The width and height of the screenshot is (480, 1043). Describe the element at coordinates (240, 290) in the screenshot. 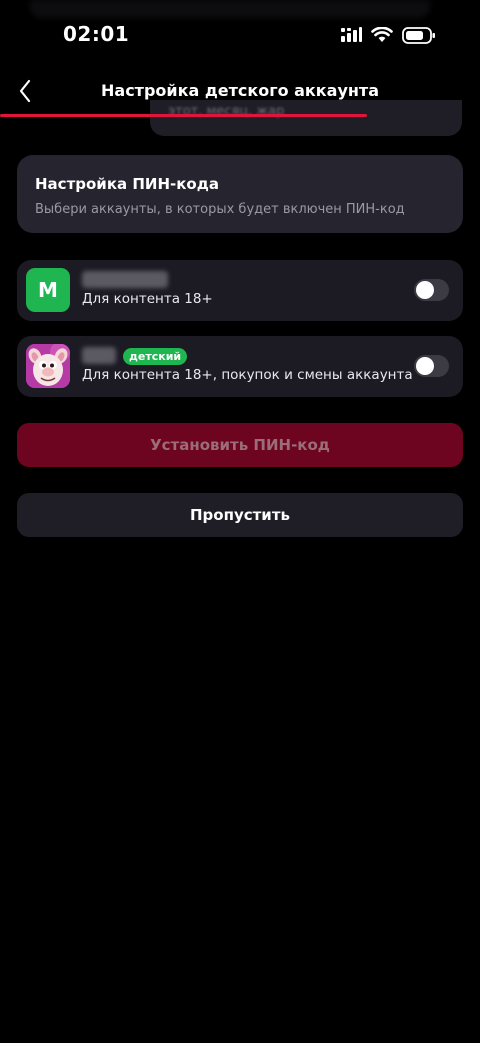

I see `account-row: M Для контента 18+` at that location.